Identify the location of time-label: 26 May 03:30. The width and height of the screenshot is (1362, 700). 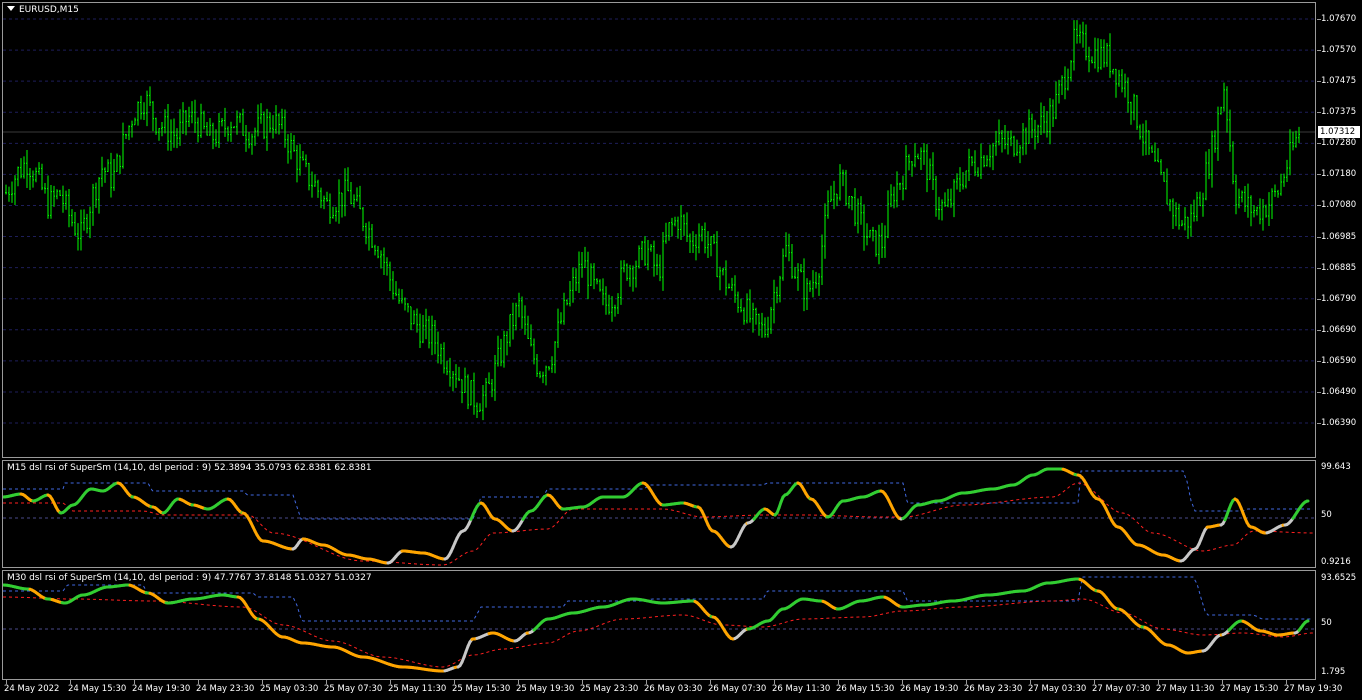
(673, 689).